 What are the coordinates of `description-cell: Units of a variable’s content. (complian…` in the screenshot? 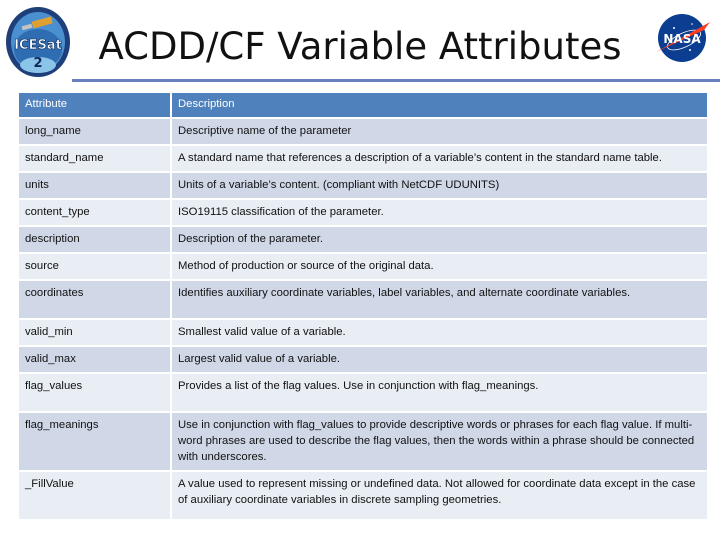 It's located at (439, 185).